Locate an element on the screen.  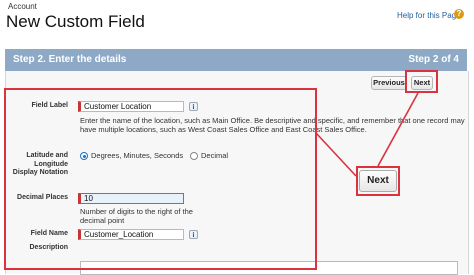
next-callout-button: Next is located at coordinates (378, 181).